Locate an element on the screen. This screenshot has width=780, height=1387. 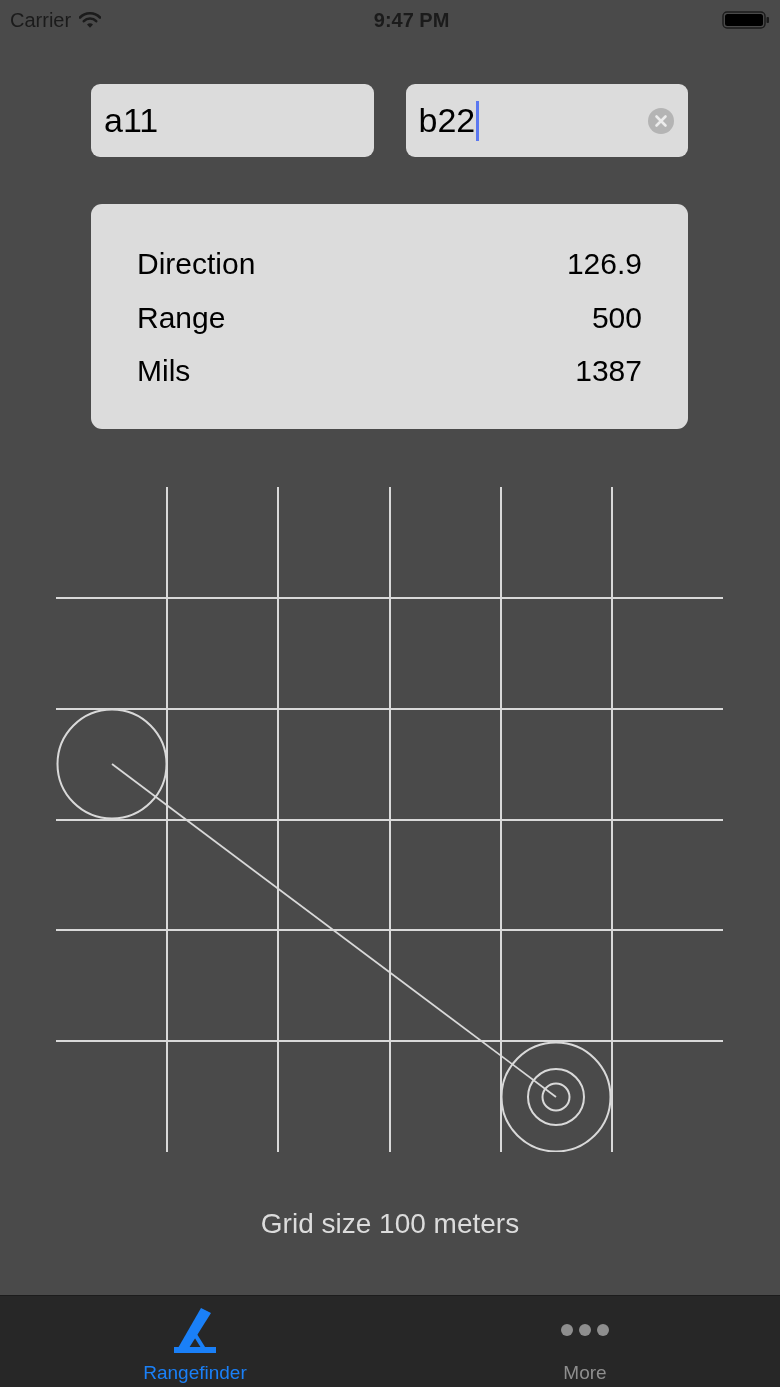
result-label: Direction is located at coordinates (196, 264).